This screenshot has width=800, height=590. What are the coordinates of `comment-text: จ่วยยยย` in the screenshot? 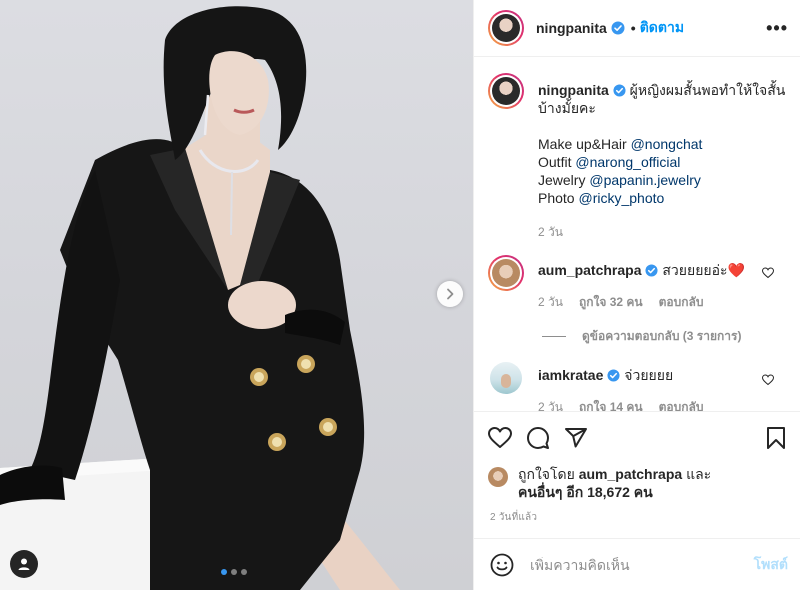 It's located at (649, 375).